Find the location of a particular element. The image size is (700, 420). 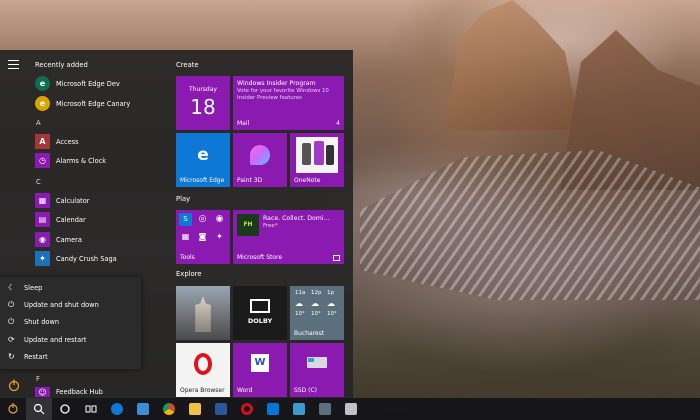

app-item-feedback-hub: ☺ Feedback Hub is located at coordinates (69, 392).